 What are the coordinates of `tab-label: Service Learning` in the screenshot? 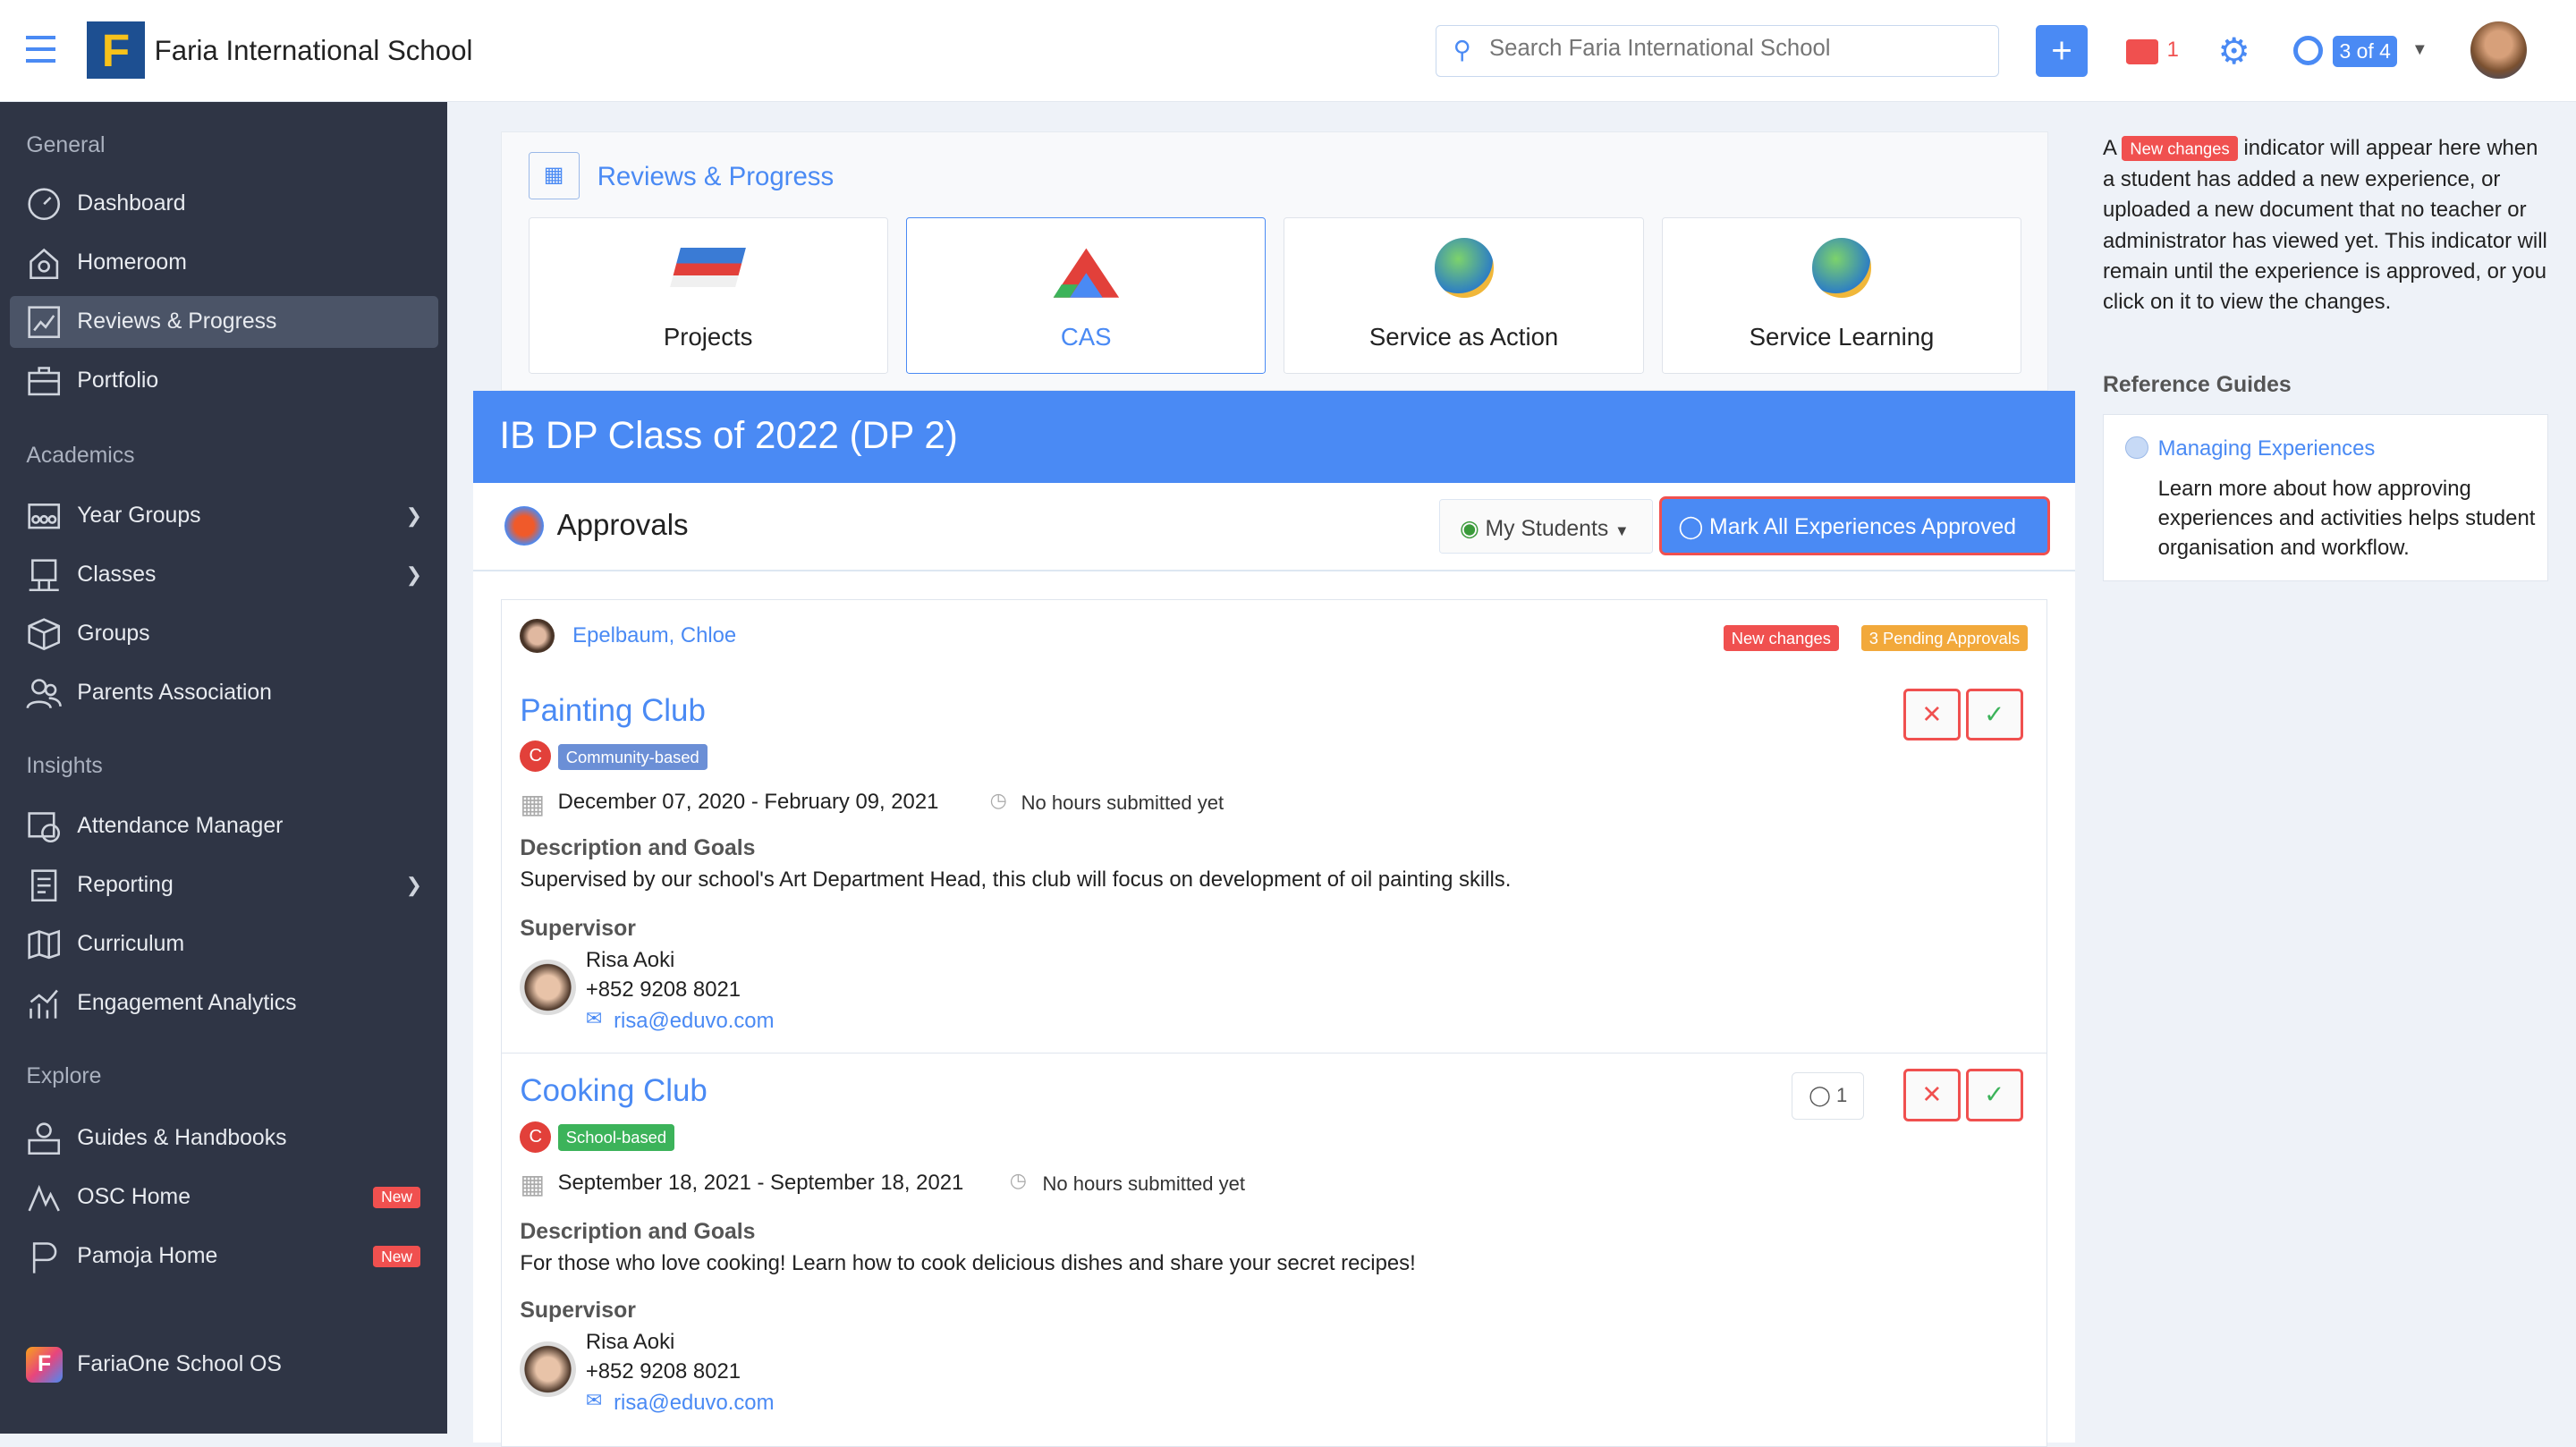 It's located at (1842, 337).